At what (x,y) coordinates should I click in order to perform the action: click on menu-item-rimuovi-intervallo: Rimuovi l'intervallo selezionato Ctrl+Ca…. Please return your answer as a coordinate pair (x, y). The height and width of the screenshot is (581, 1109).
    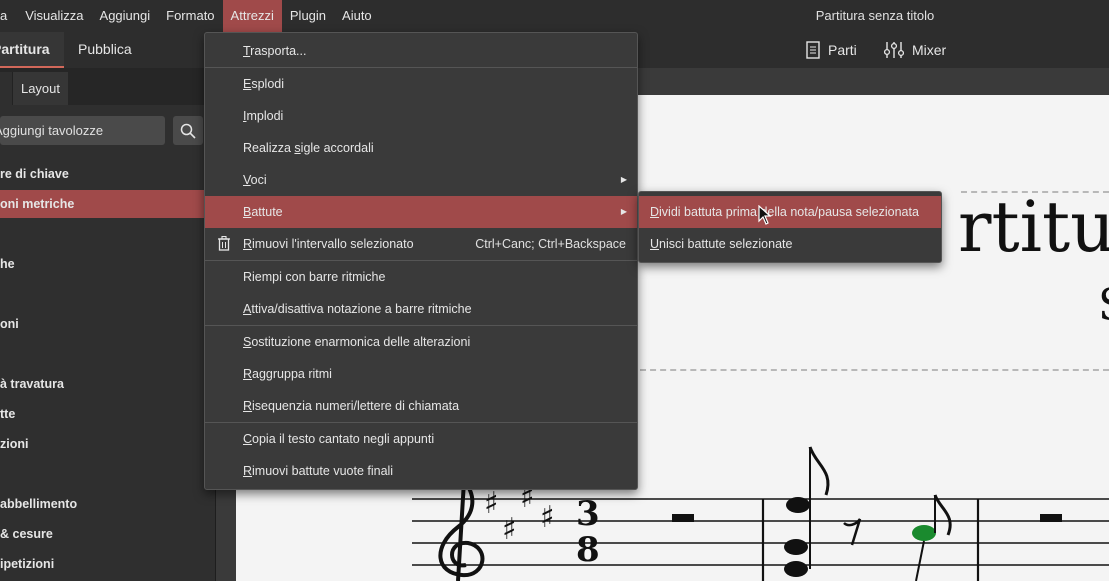
    Looking at the image, I should click on (421, 244).